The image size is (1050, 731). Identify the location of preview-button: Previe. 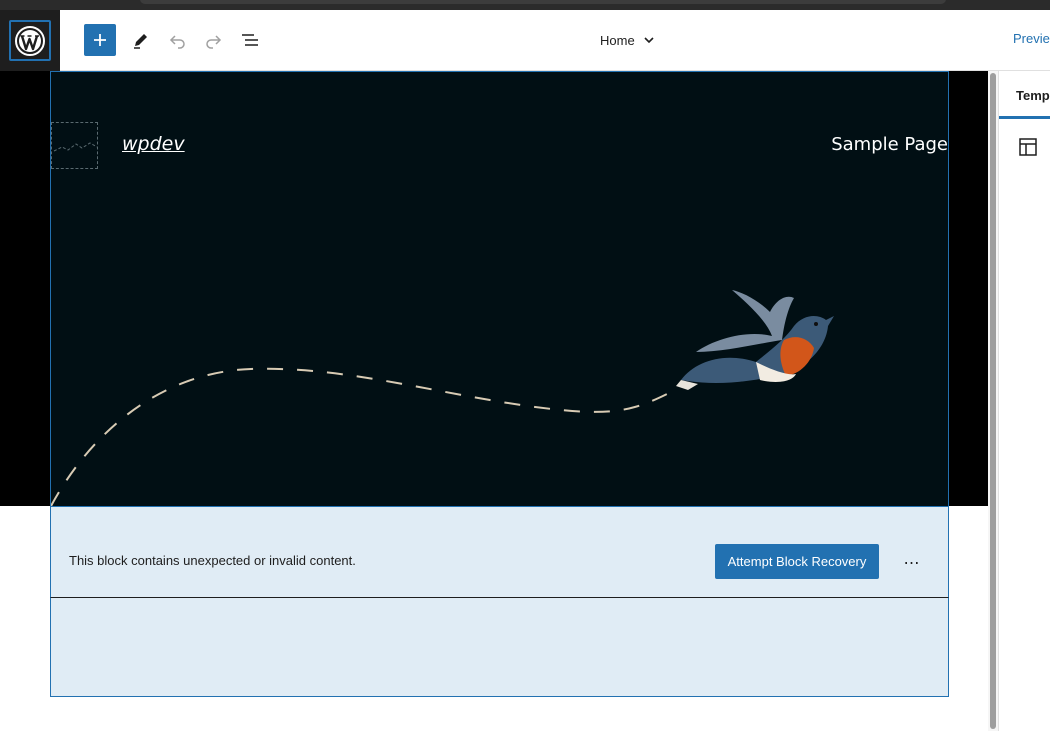
(1031, 38).